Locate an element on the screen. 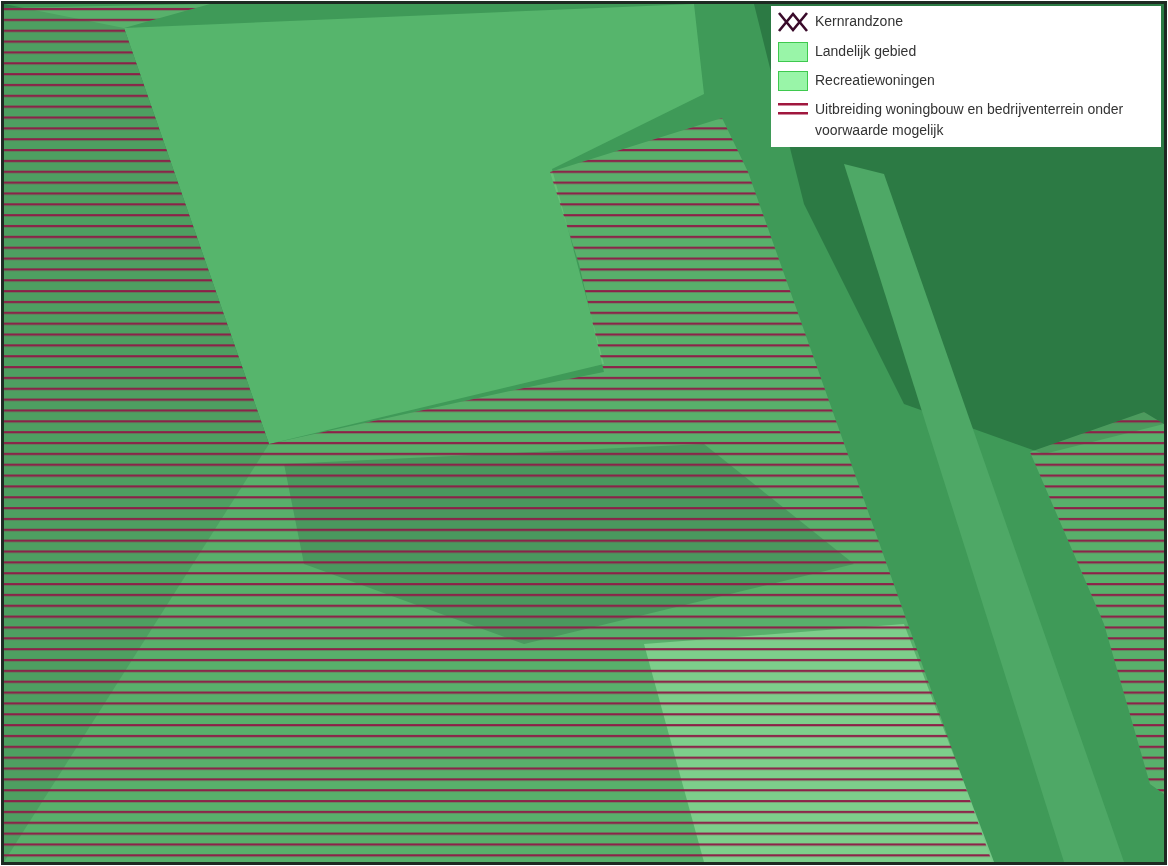 The image size is (1168, 866). legend-label: Kernrandzone is located at coordinates (859, 21).